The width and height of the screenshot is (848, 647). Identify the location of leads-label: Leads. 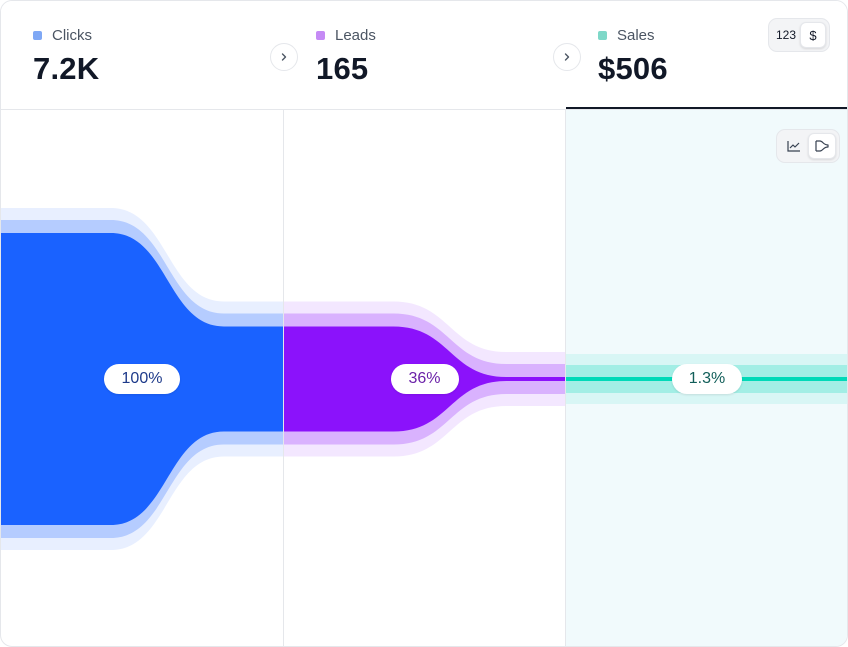
(355, 35).